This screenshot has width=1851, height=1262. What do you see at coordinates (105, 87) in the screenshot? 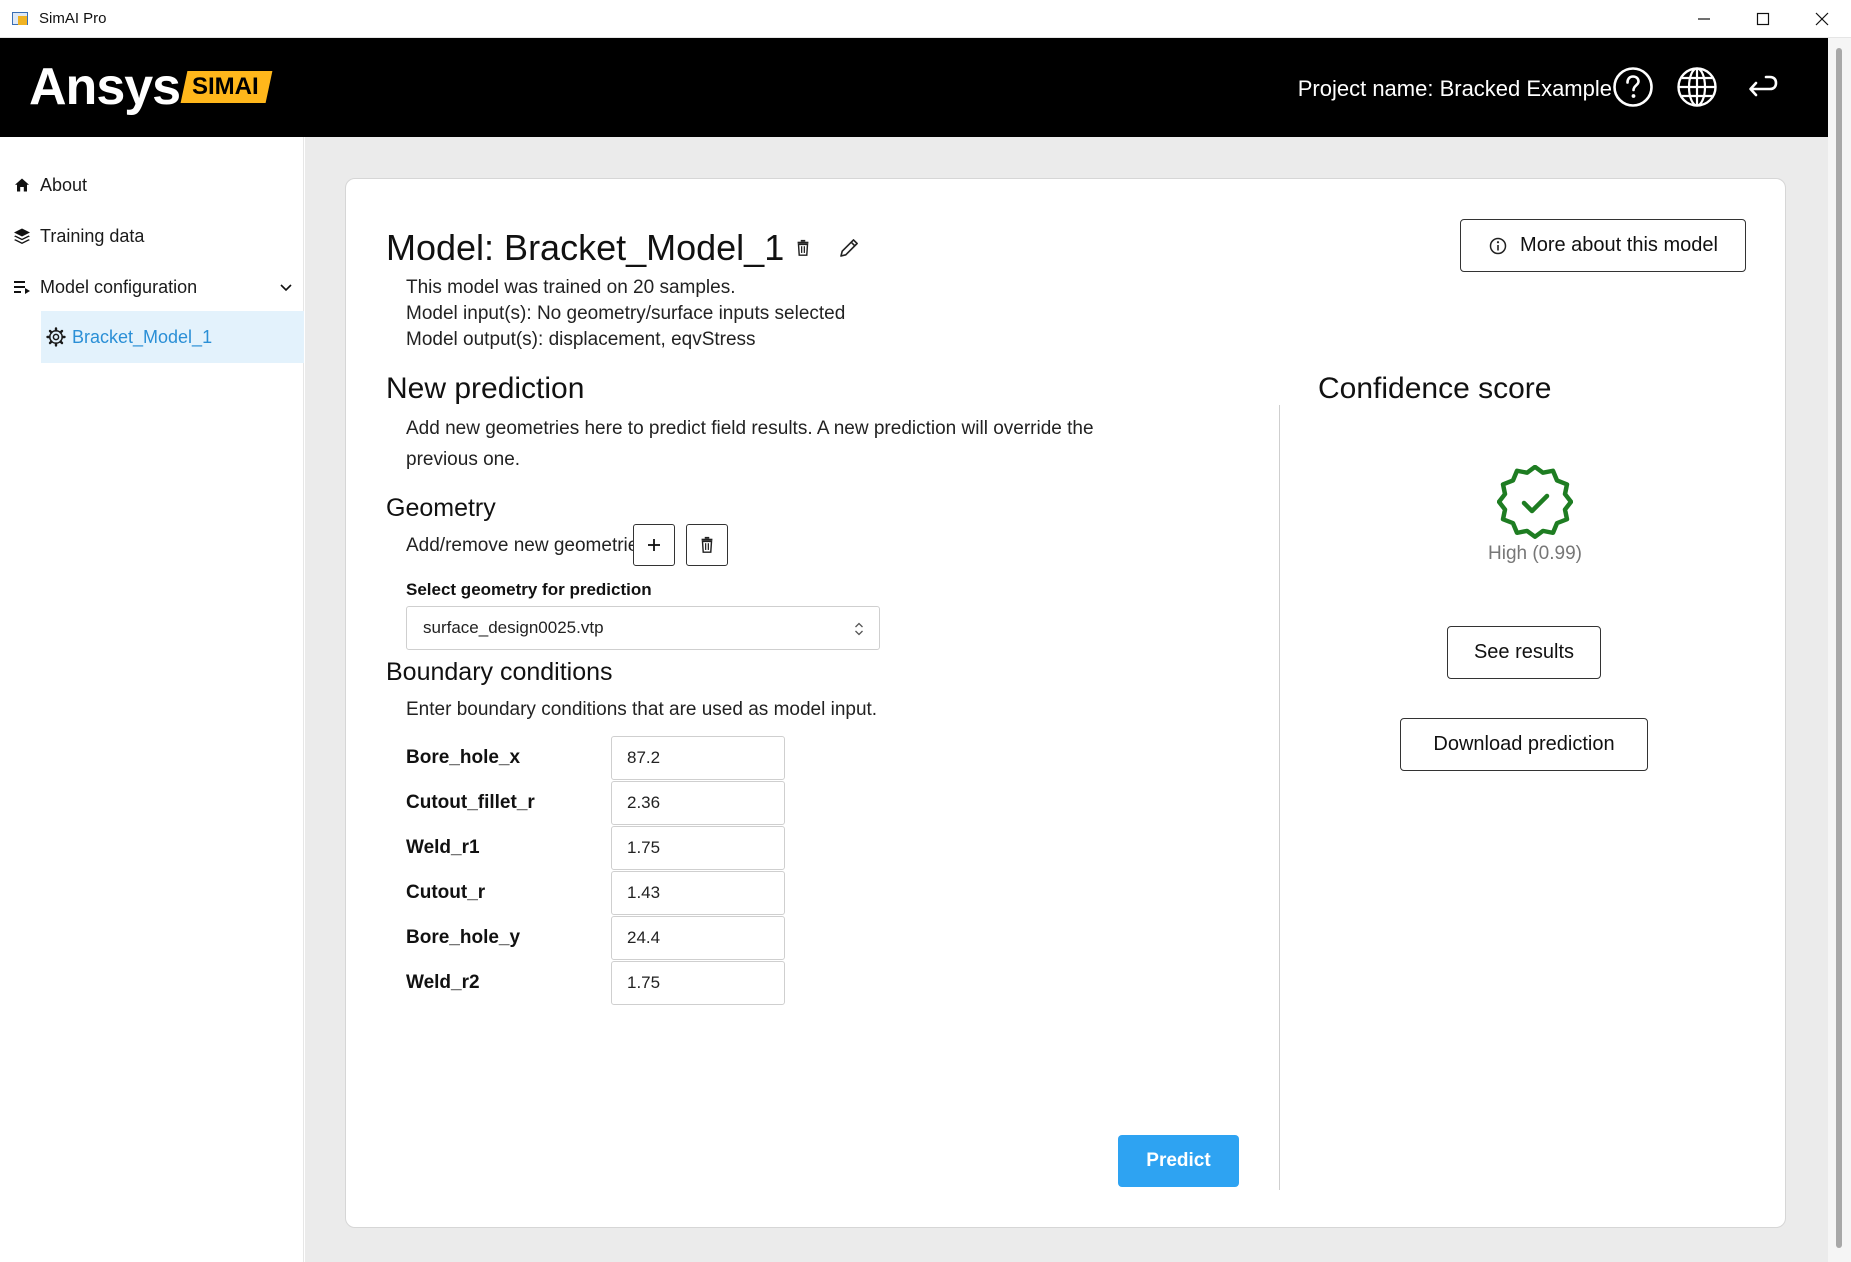
I see `logo-ansys-text: Ansys` at bounding box center [105, 87].